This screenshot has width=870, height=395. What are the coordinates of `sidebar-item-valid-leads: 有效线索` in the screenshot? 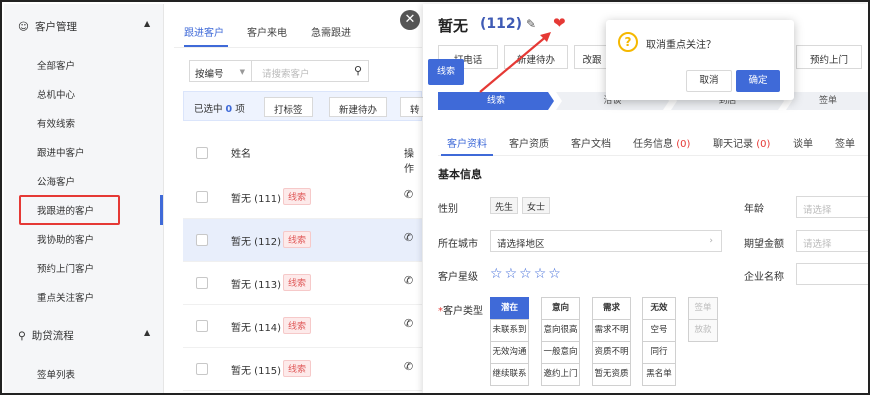 It's located at (56, 123).